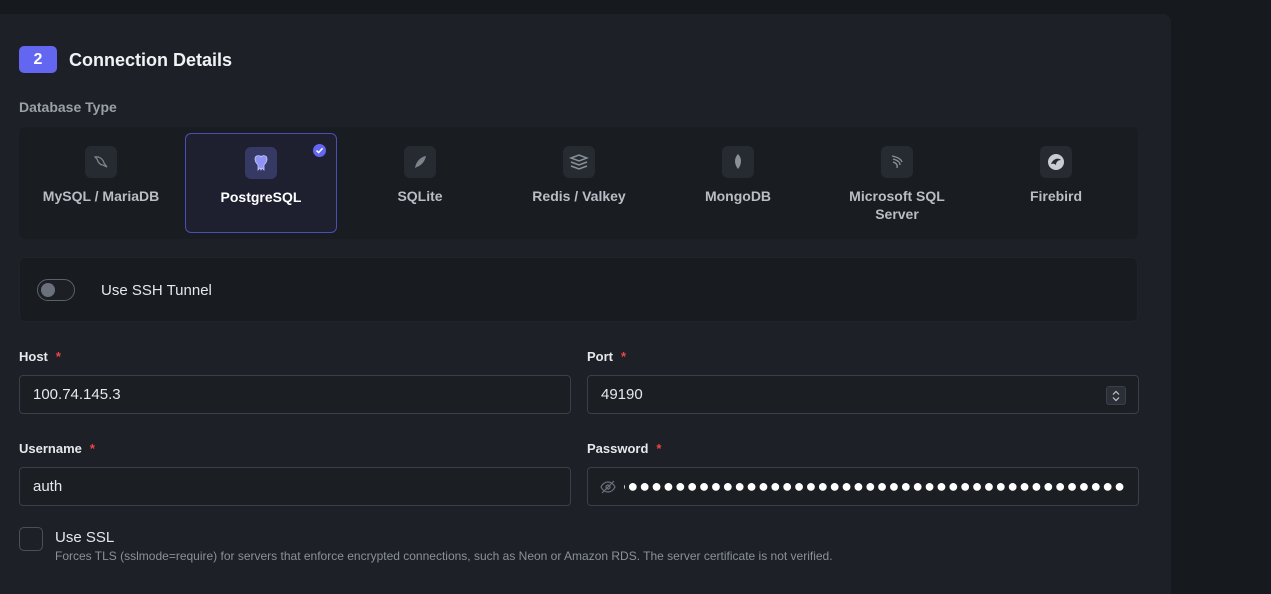  Describe the element at coordinates (261, 183) in the screenshot. I see `db-option-postgresql: PostgreSQL` at that location.